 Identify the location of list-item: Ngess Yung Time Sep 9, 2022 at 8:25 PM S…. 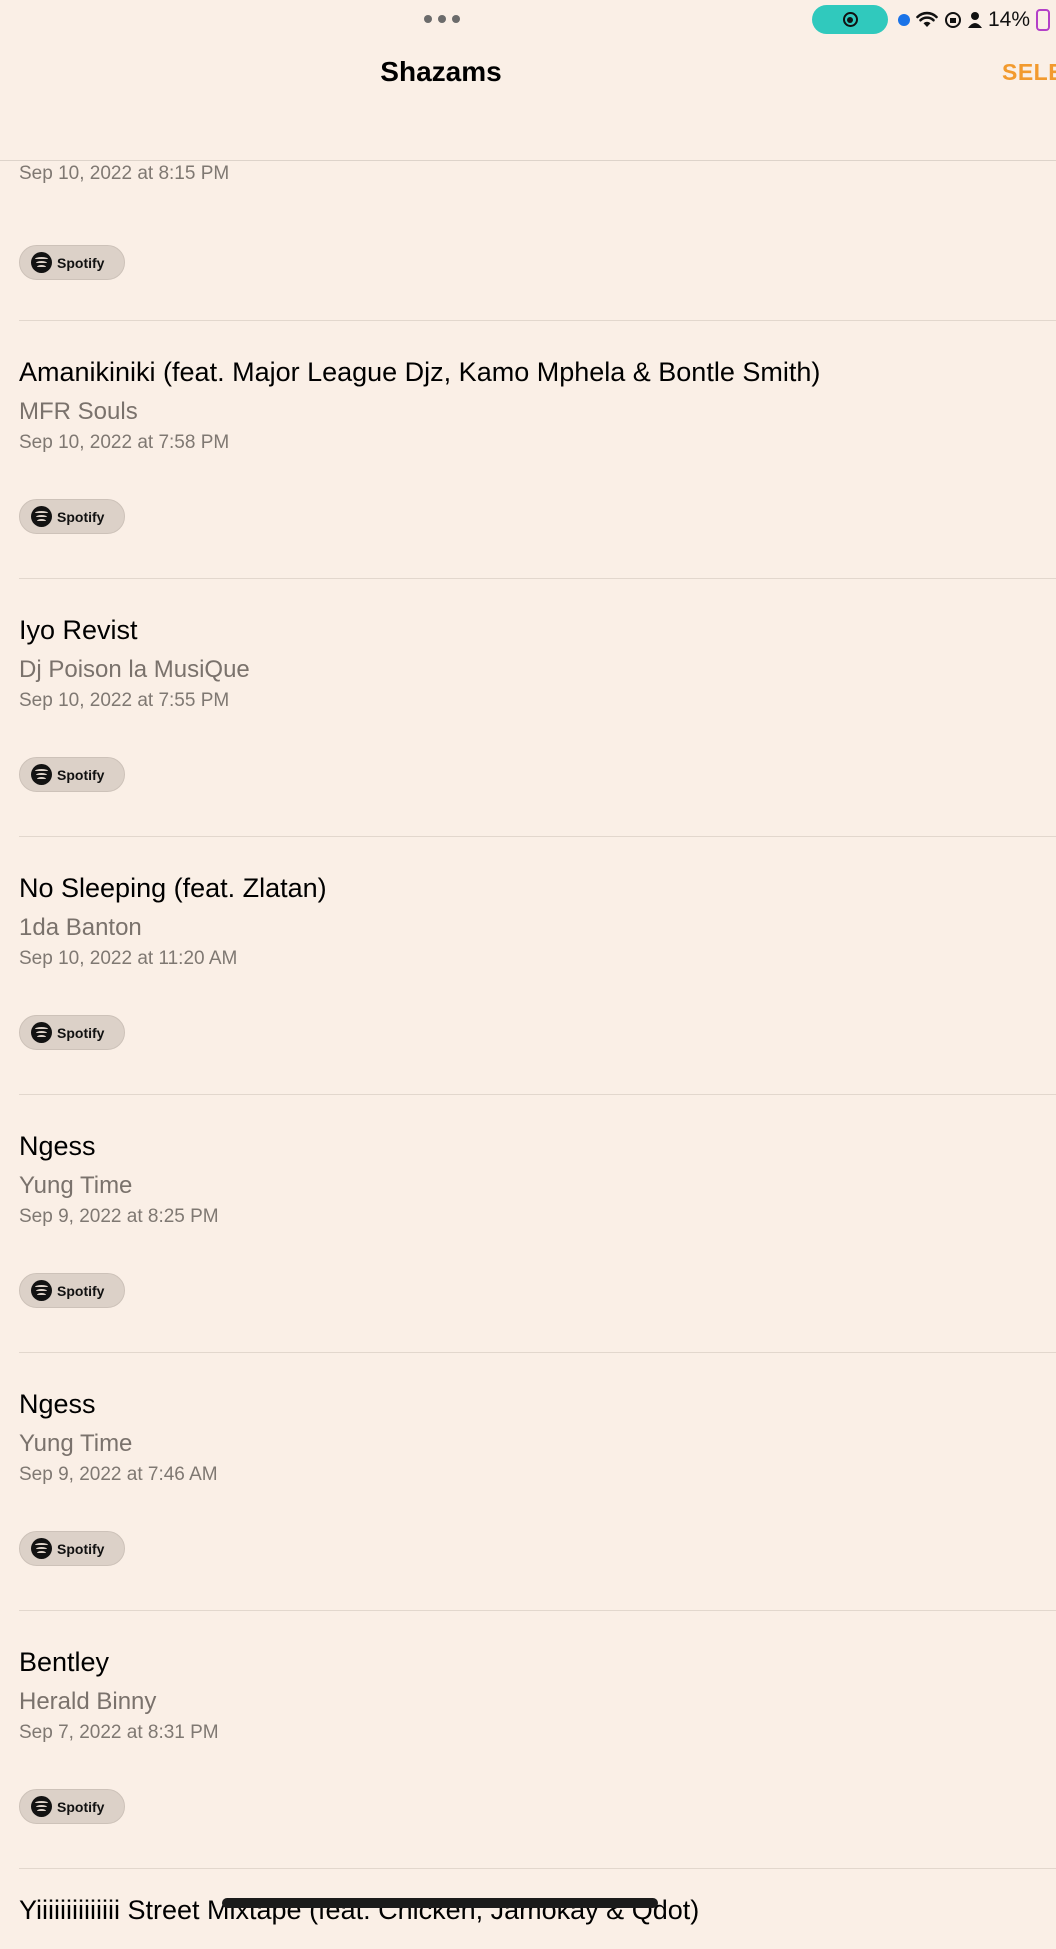
(537, 1224).